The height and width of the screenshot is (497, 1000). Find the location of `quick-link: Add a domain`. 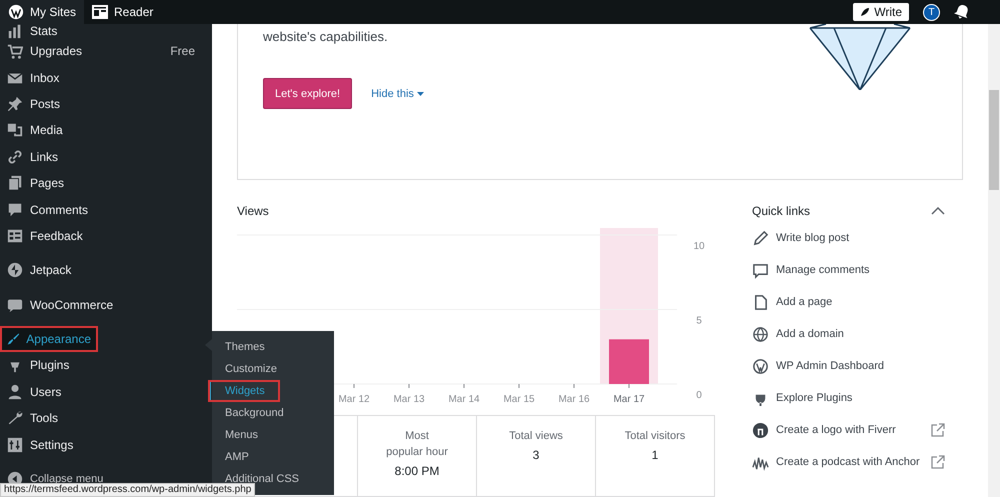

quick-link: Add a domain is located at coordinates (848, 334).